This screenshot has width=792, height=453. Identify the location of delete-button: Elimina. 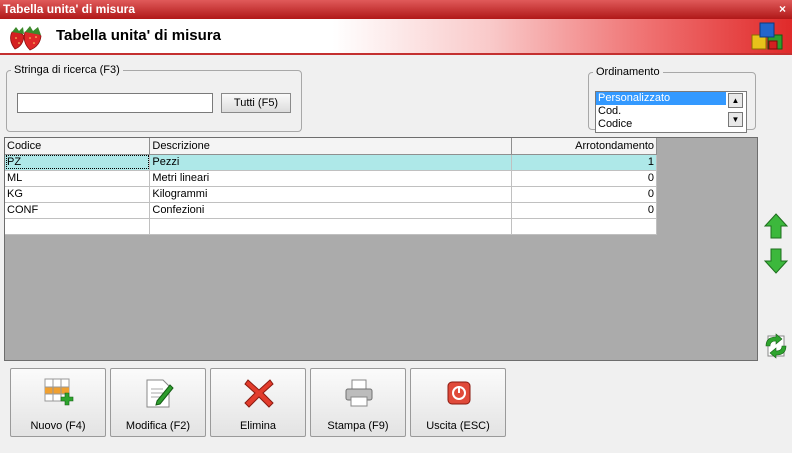
(258, 402).